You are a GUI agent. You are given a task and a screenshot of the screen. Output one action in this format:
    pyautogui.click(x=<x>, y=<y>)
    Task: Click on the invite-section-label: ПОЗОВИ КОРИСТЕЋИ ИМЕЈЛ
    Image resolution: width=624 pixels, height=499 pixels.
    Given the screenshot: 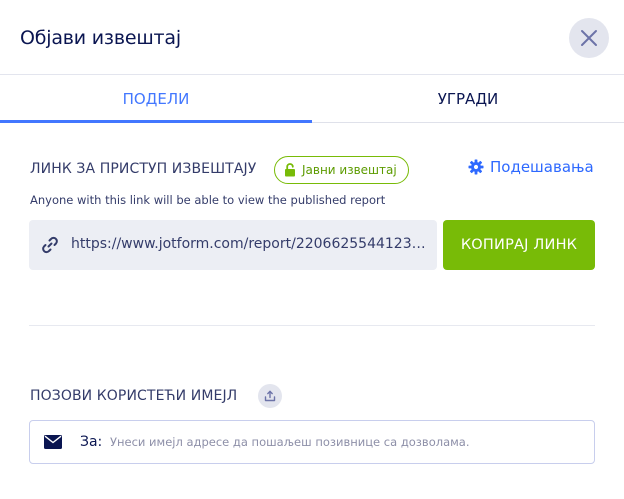 What is the action you would take?
    pyautogui.click(x=134, y=396)
    